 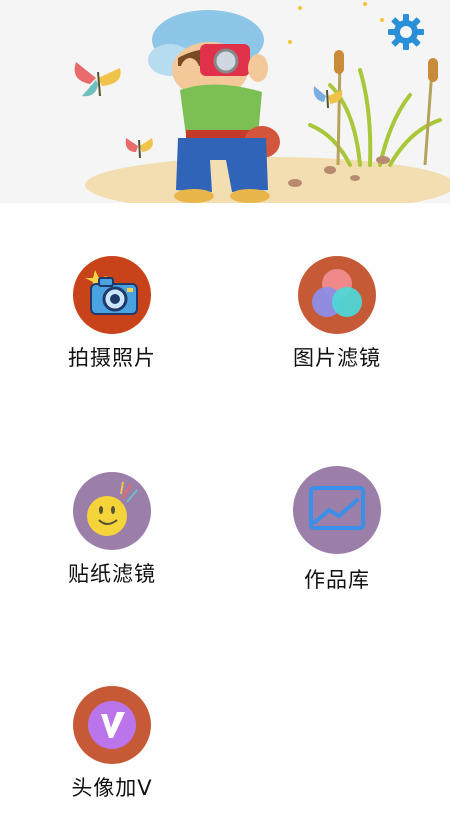 I want to click on gallery-label: 作品库, so click(x=337, y=580).